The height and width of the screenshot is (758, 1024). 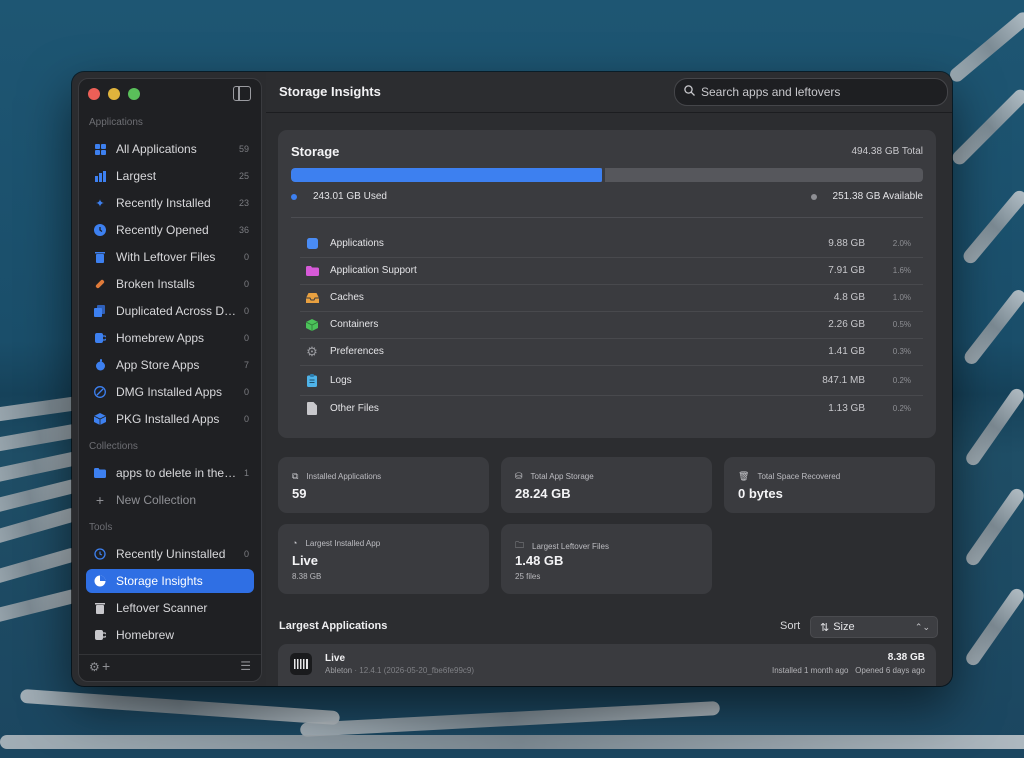 I want to click on category-size: 7.91 GB, so click(x=846, y=270).